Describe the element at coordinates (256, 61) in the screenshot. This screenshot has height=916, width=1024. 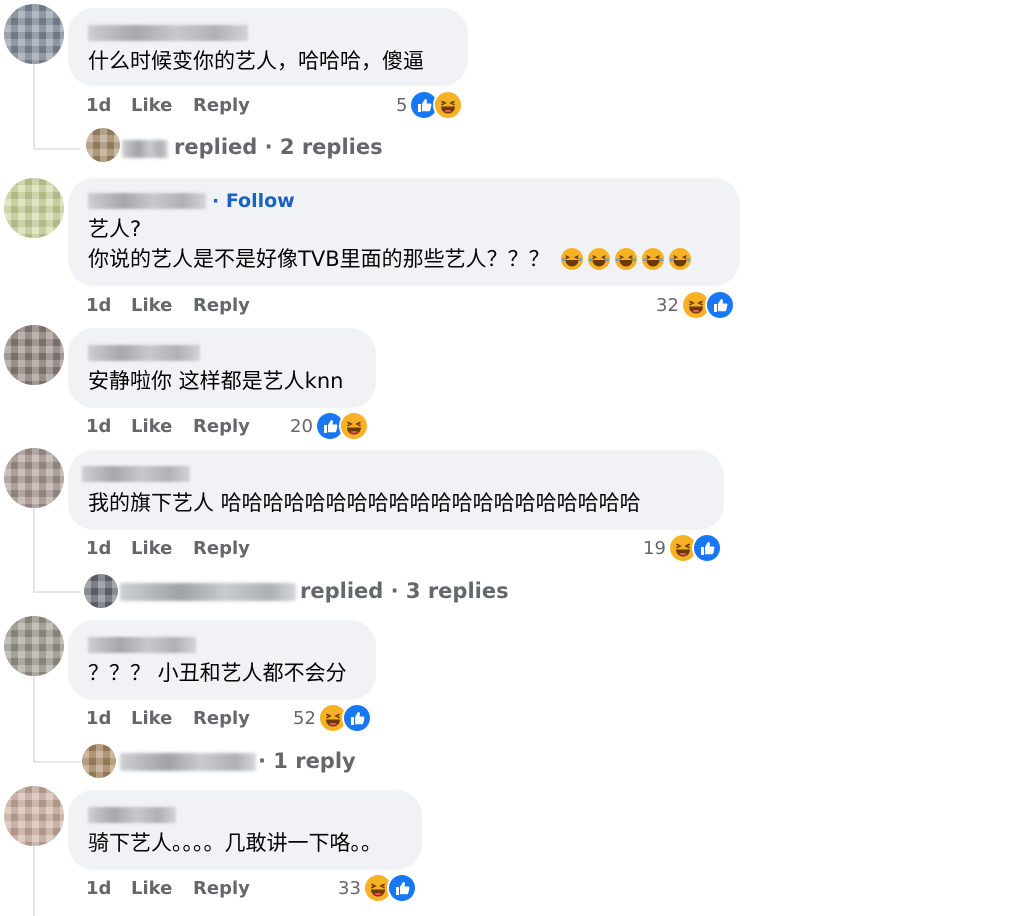
I see `comment-text: 什么时候变你的艺人，哈哈哈，傻逼` at that location.